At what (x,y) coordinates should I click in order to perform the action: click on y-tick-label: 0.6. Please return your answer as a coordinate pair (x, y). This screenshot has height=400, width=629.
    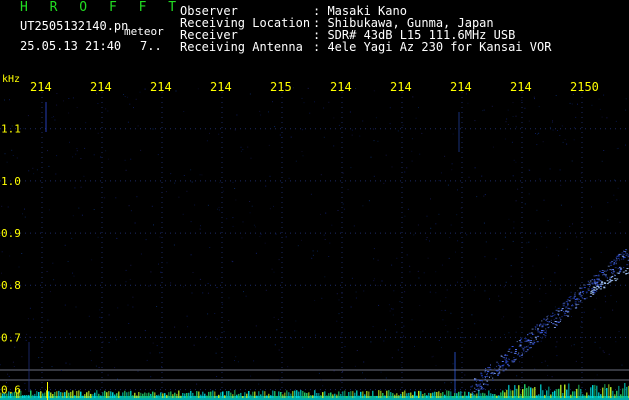
    Looking at the image, I should click on (11, 390).